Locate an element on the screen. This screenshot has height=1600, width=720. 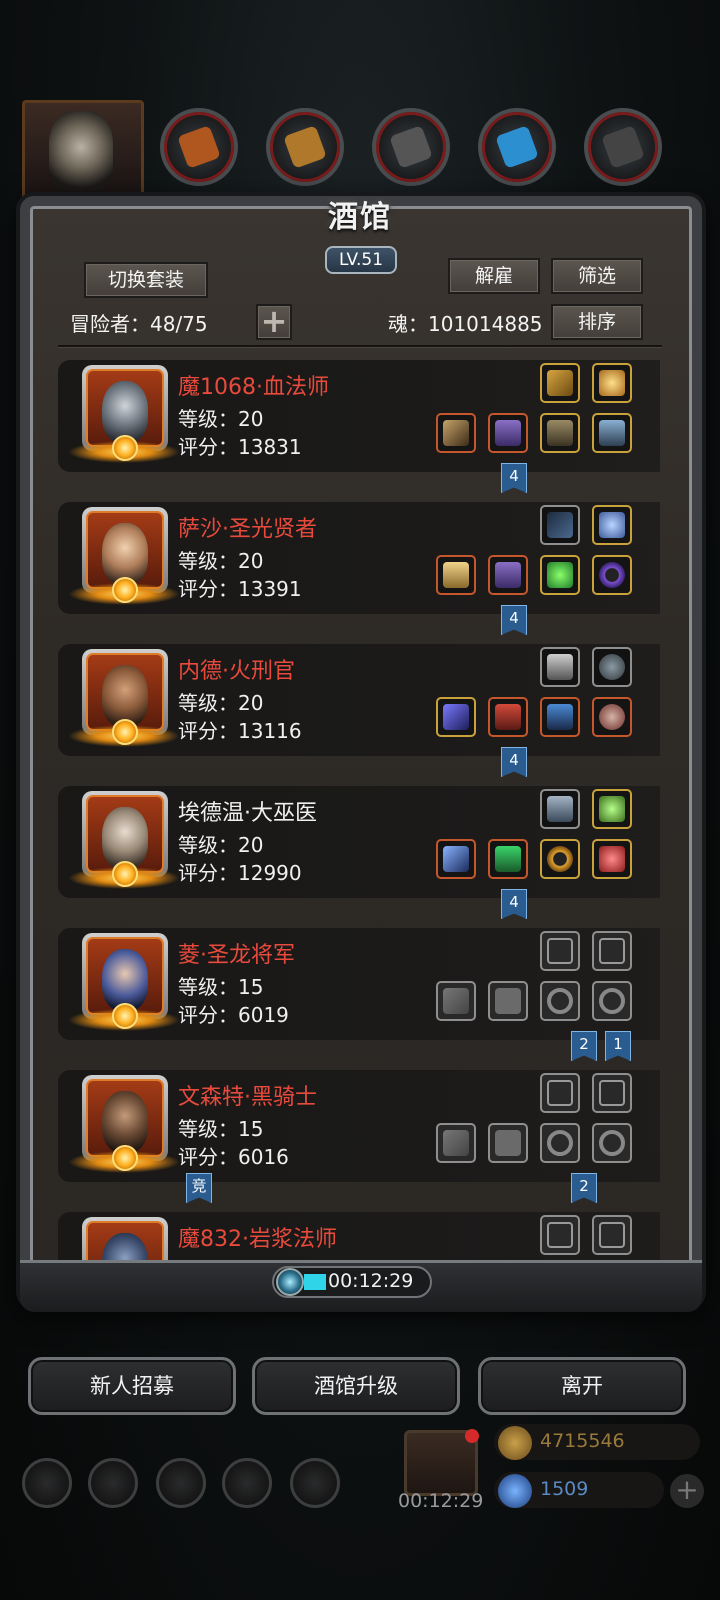
gold-icon is located at coordinates (515, 1443).